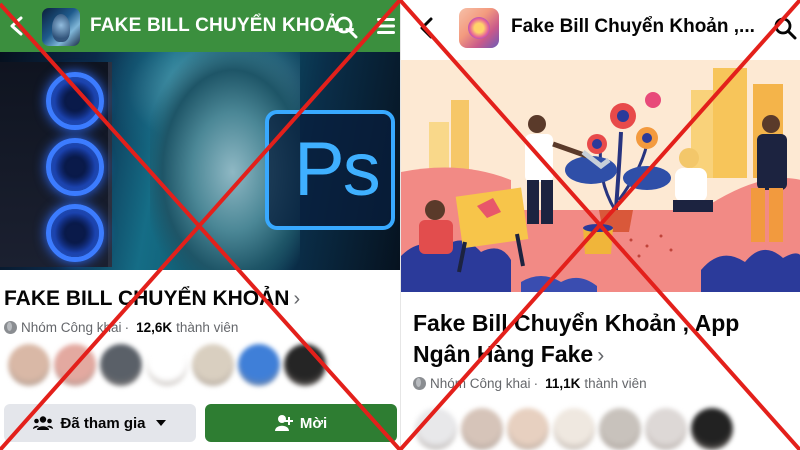 Image resolution: width=800 pixels, height=450 pixels. Describe the element at coordinates (562, 383) in the screenshot. I see `member-count: 11,1K` at that location.